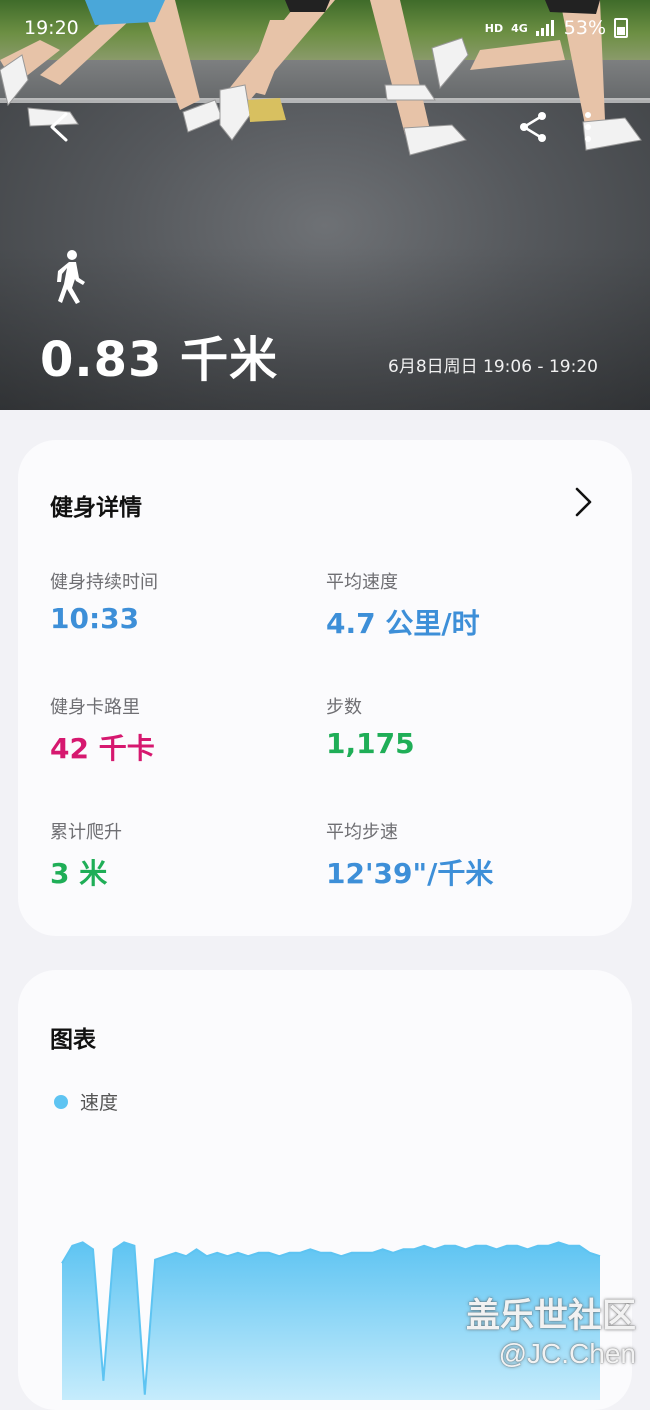 The width and height of the screenshot is (650, 1410). Describe the element at coordinates (370, 743) in the screenshot. I see `metric-value: 1,175` at that location.